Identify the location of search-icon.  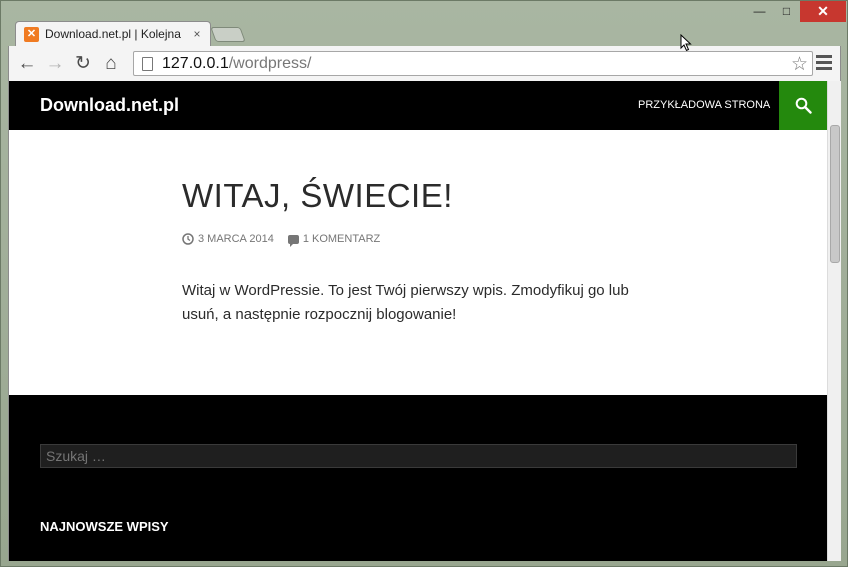
(803, 105).